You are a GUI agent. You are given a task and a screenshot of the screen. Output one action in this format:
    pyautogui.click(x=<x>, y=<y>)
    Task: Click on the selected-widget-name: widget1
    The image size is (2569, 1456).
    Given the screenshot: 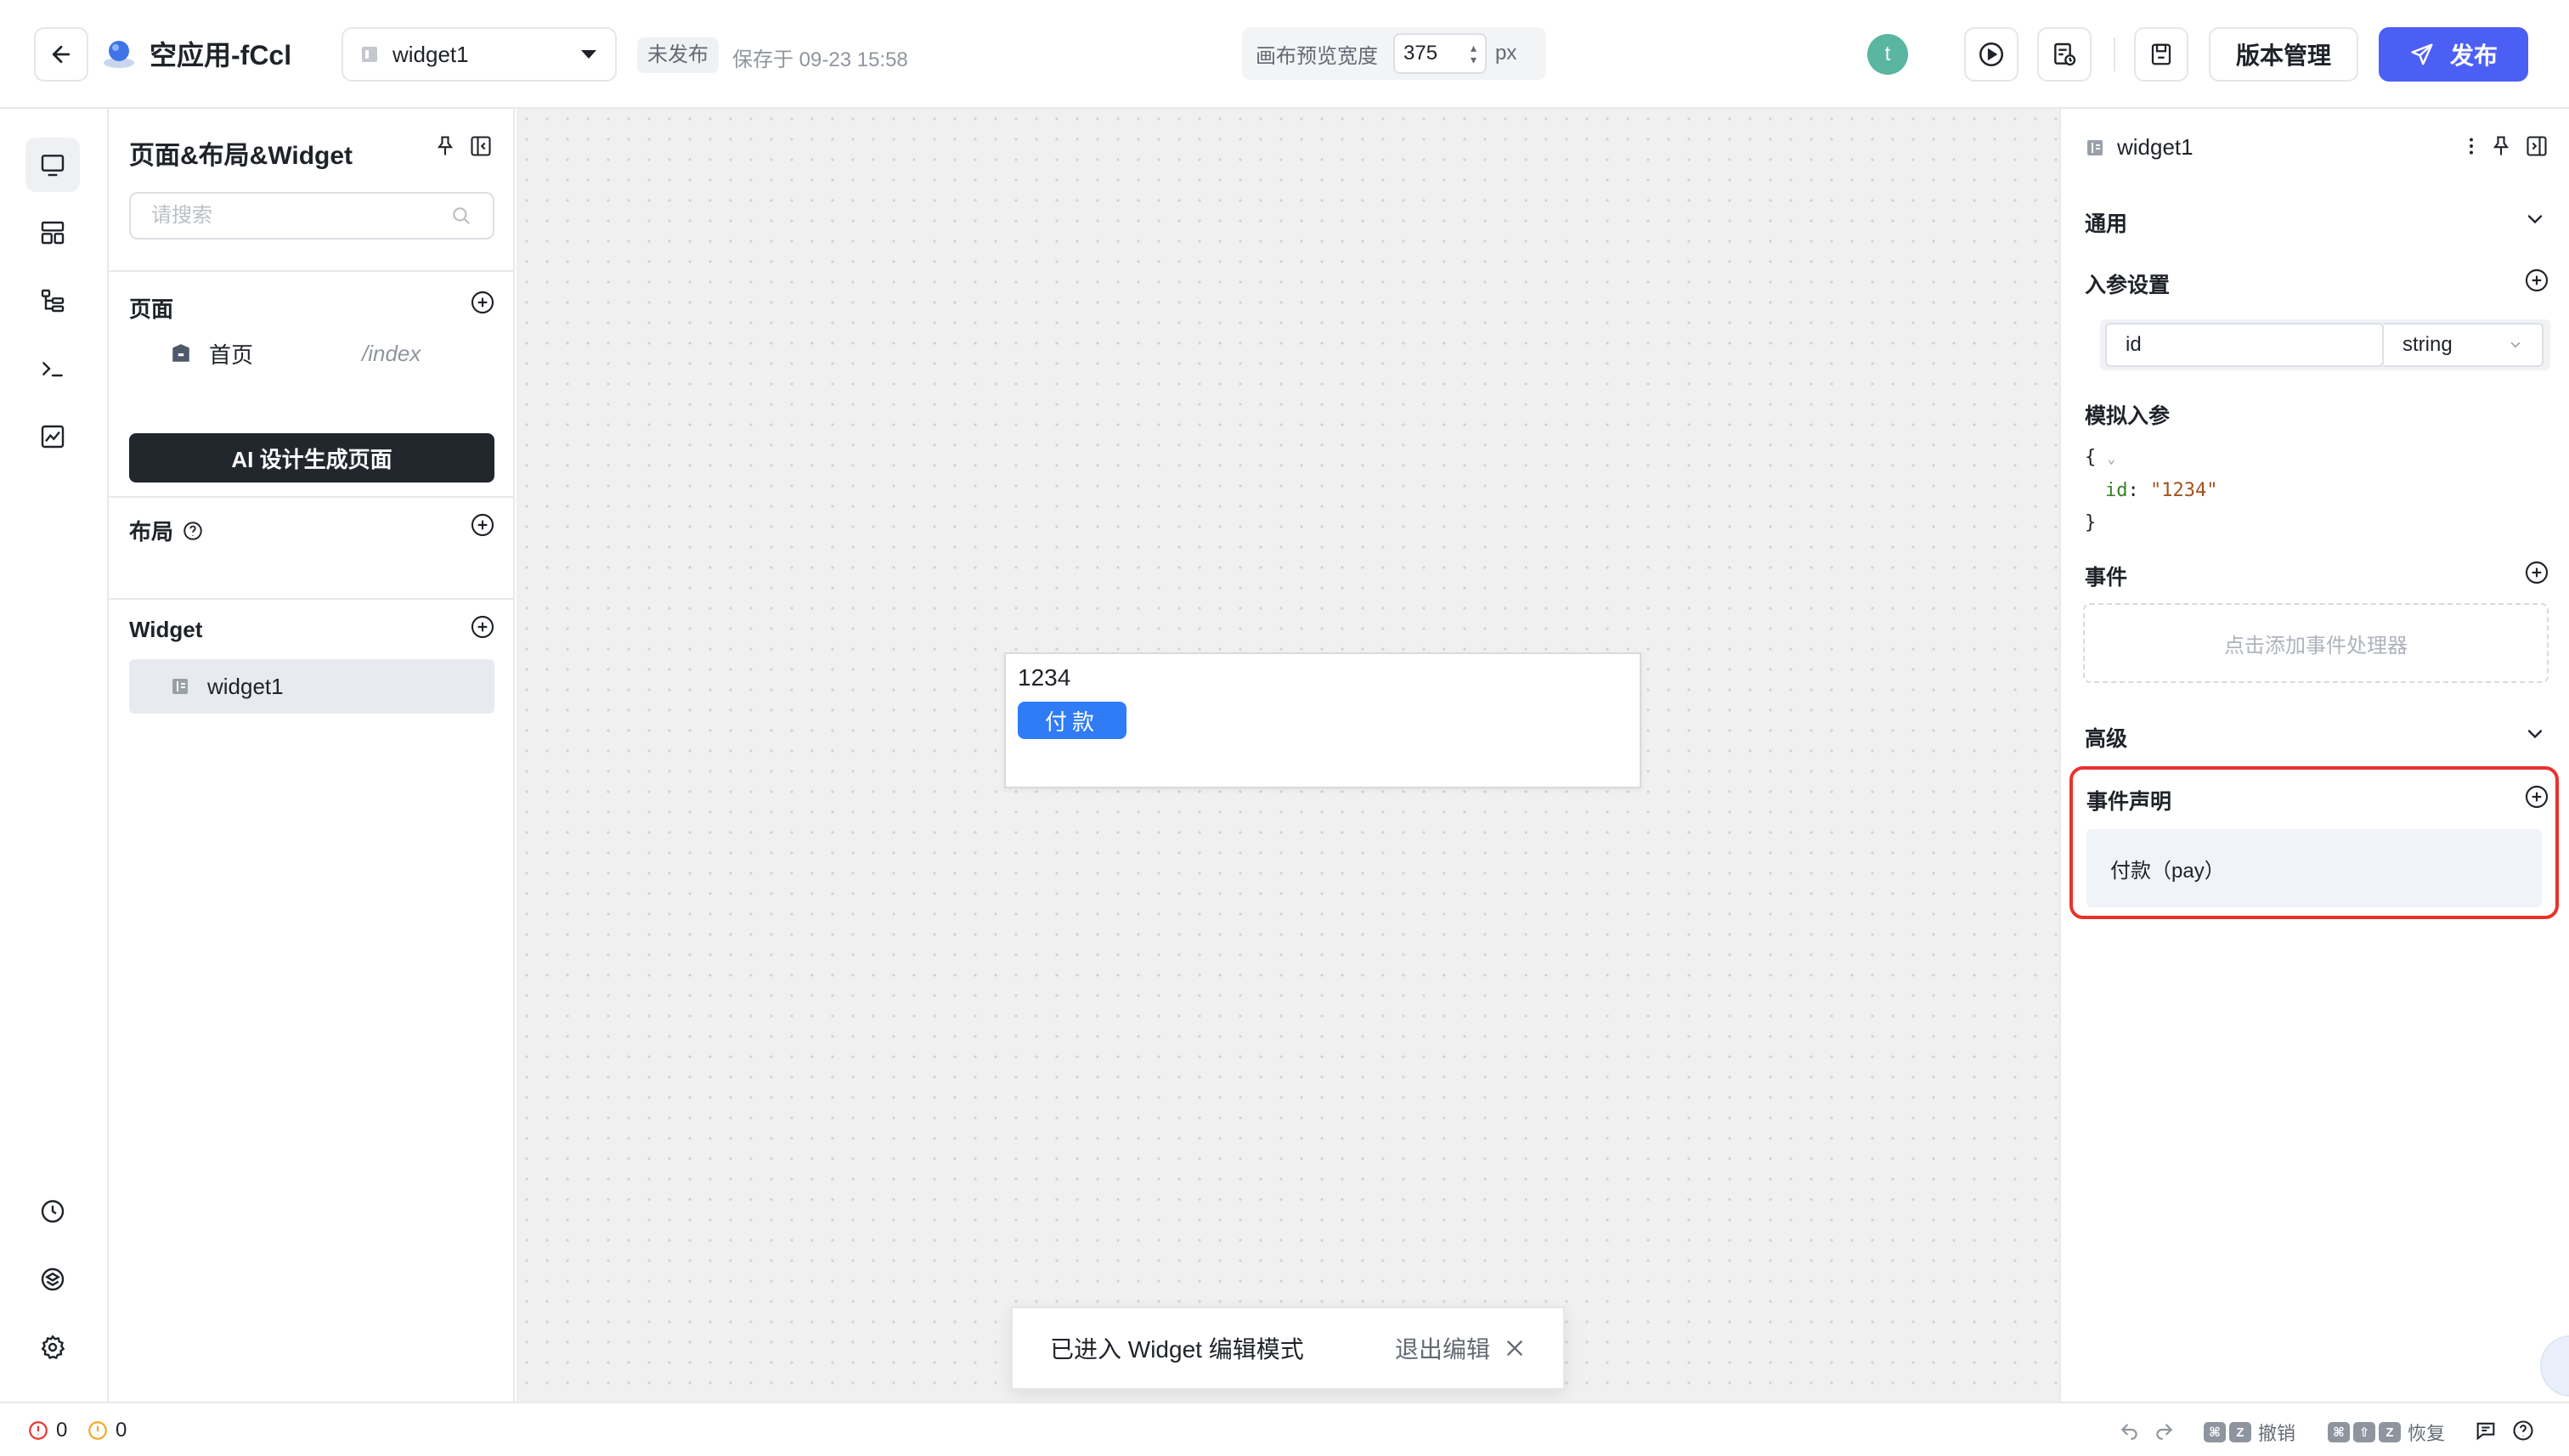 What is the action you would take?
    pyautogui.click(x=2156, y=147)
    